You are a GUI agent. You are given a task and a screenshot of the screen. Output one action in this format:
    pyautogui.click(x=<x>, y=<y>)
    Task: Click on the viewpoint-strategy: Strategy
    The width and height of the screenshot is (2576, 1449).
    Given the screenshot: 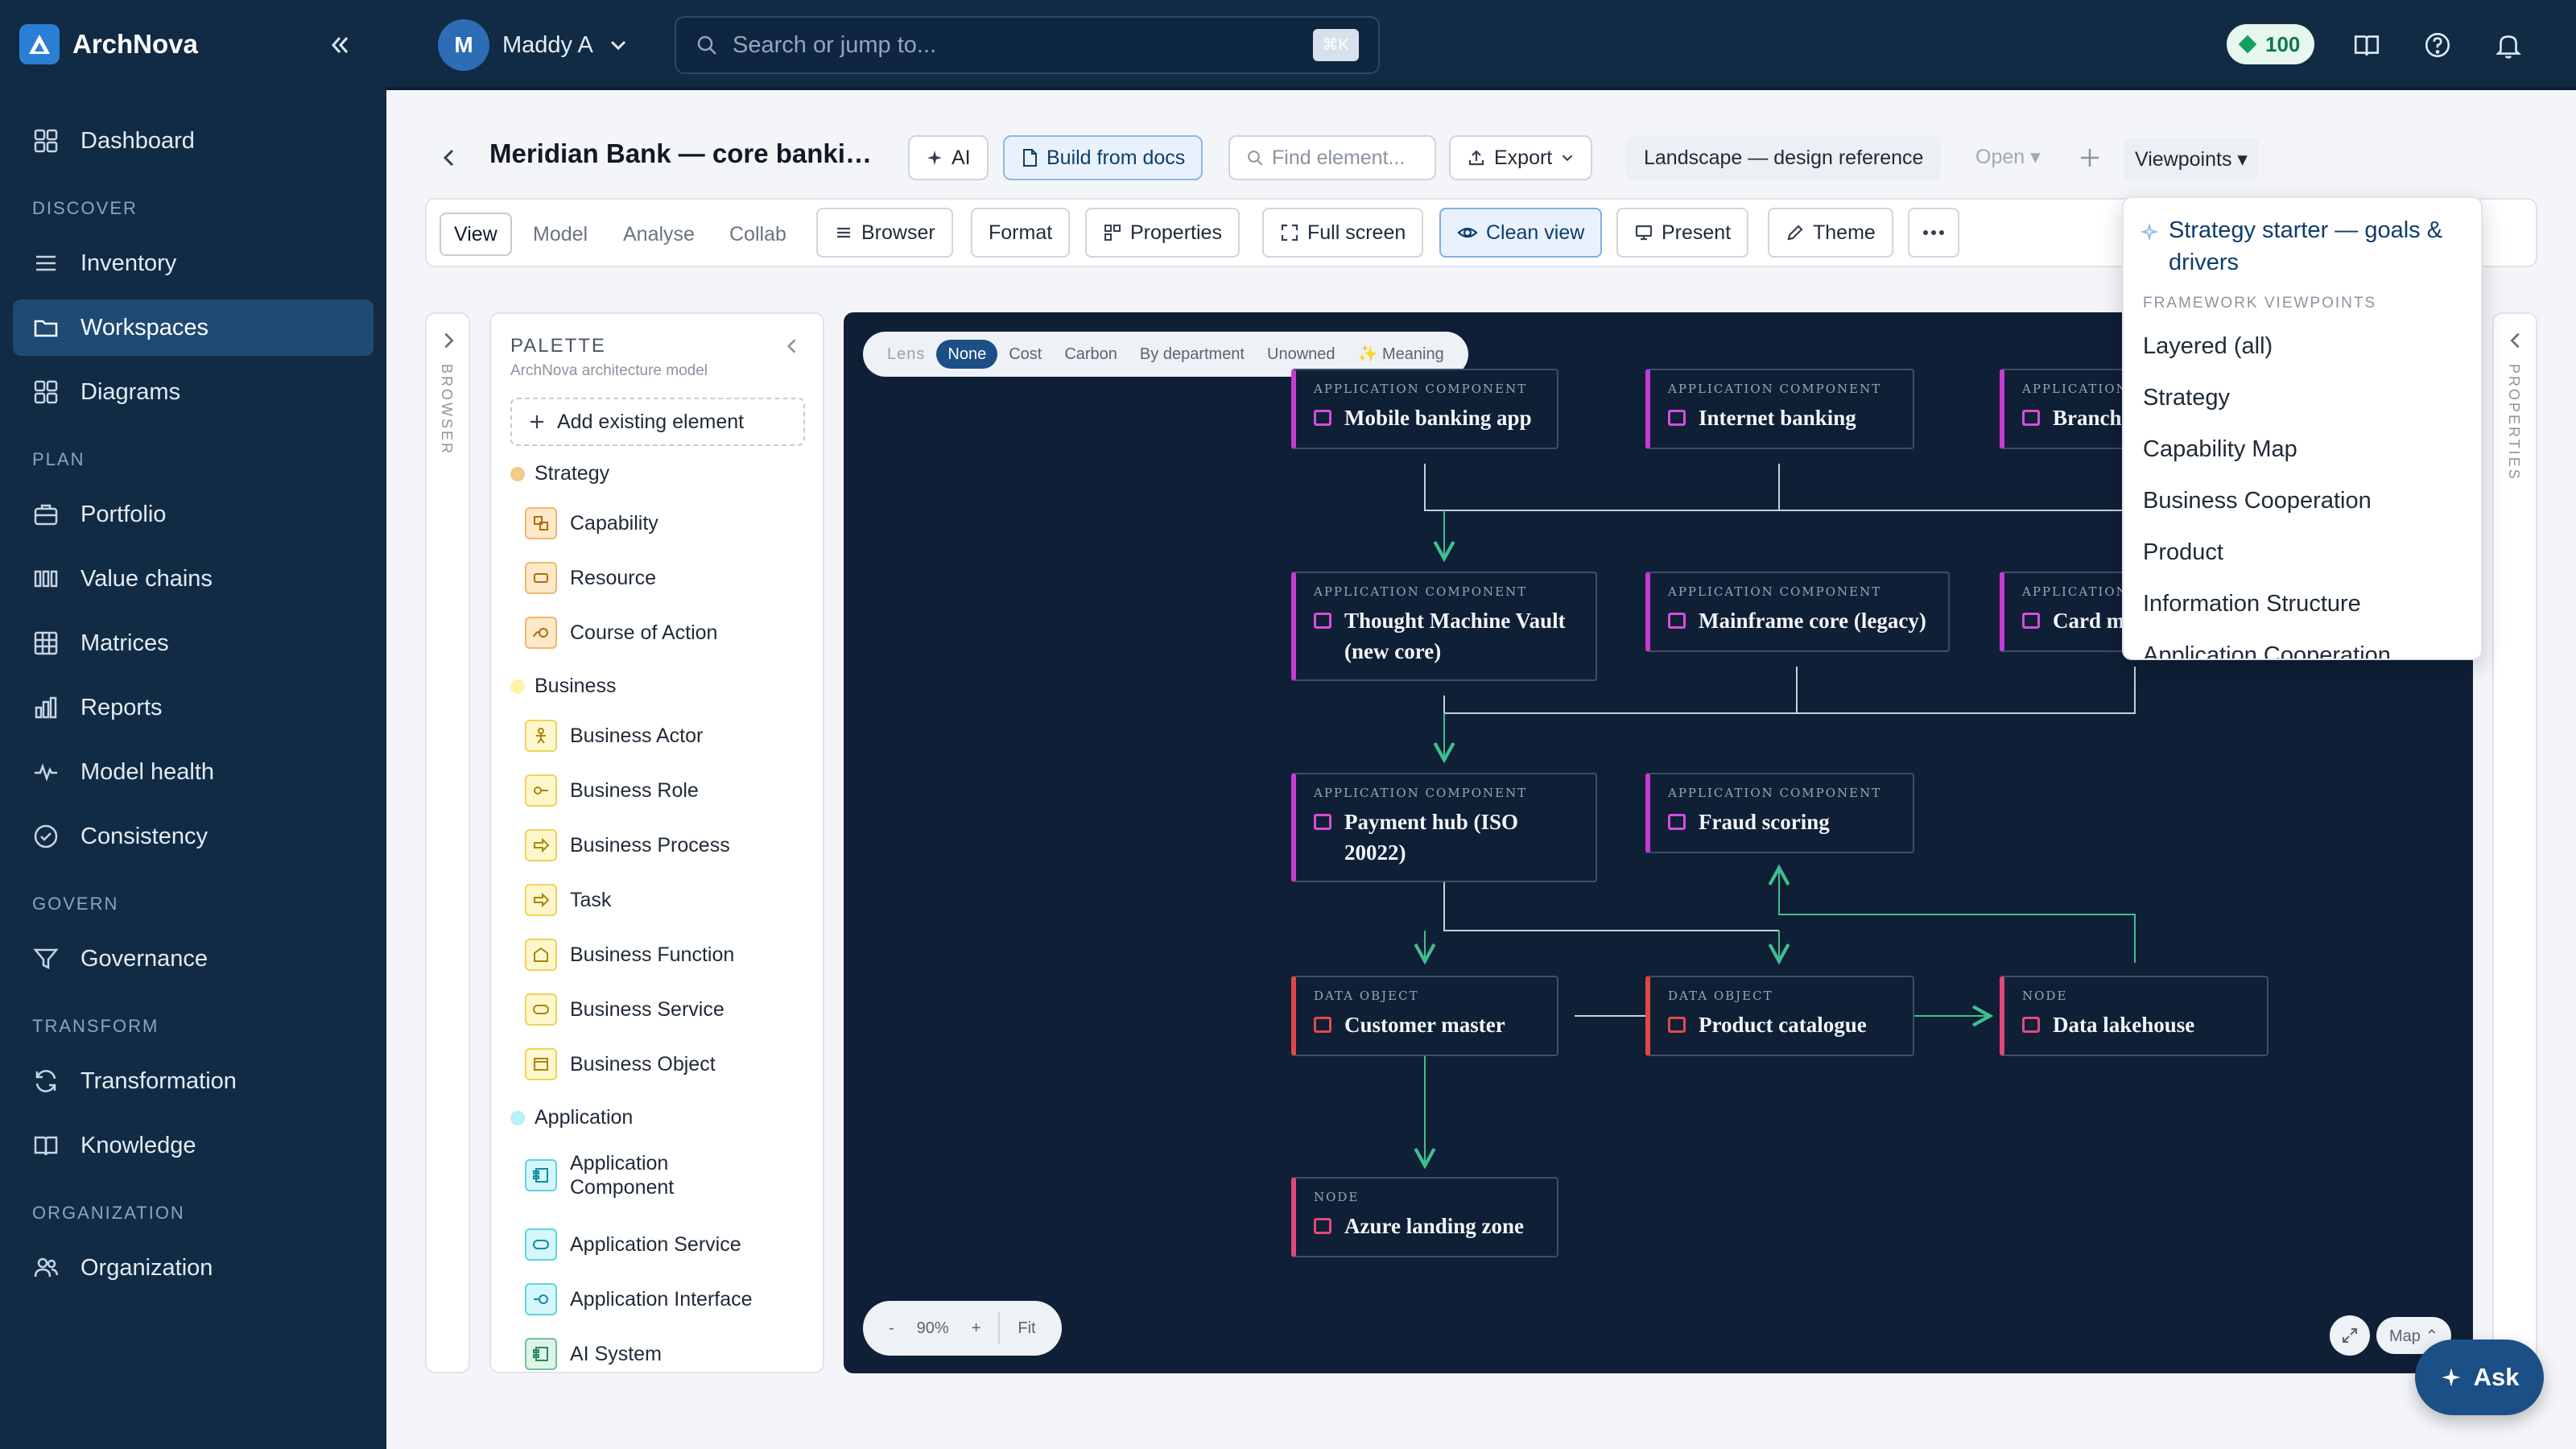 What is the action you would take?
    pyautogui.click(x=2186, y=398)
    